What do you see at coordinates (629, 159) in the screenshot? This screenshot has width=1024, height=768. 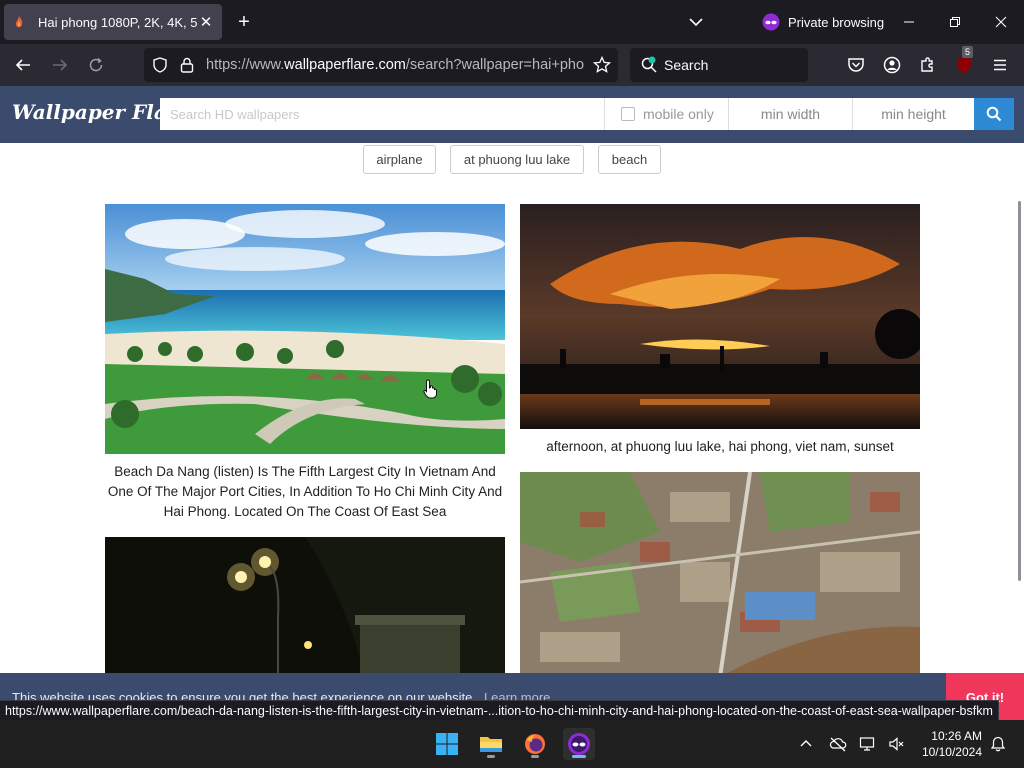 I see `tag-beach: beach` at bounding box center [629, 159].